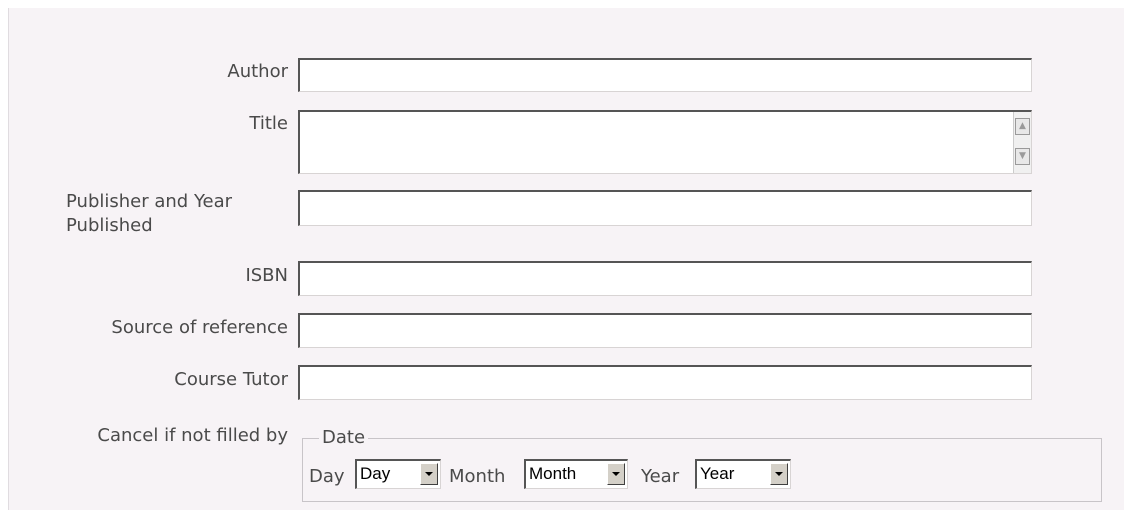 This screenshot has height=518, width=1124. I want to click on year-select-value: Year, so click(717, 473).